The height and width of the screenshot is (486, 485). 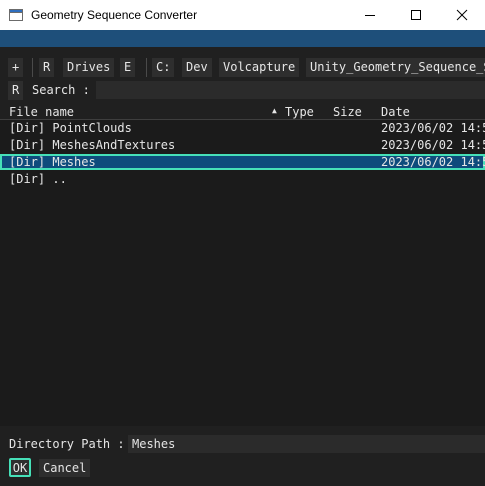 What do you see at coordinates (41, 112) in the screenshot?
I see `column-header-file-name: File name` at bounding box center [41, 112].